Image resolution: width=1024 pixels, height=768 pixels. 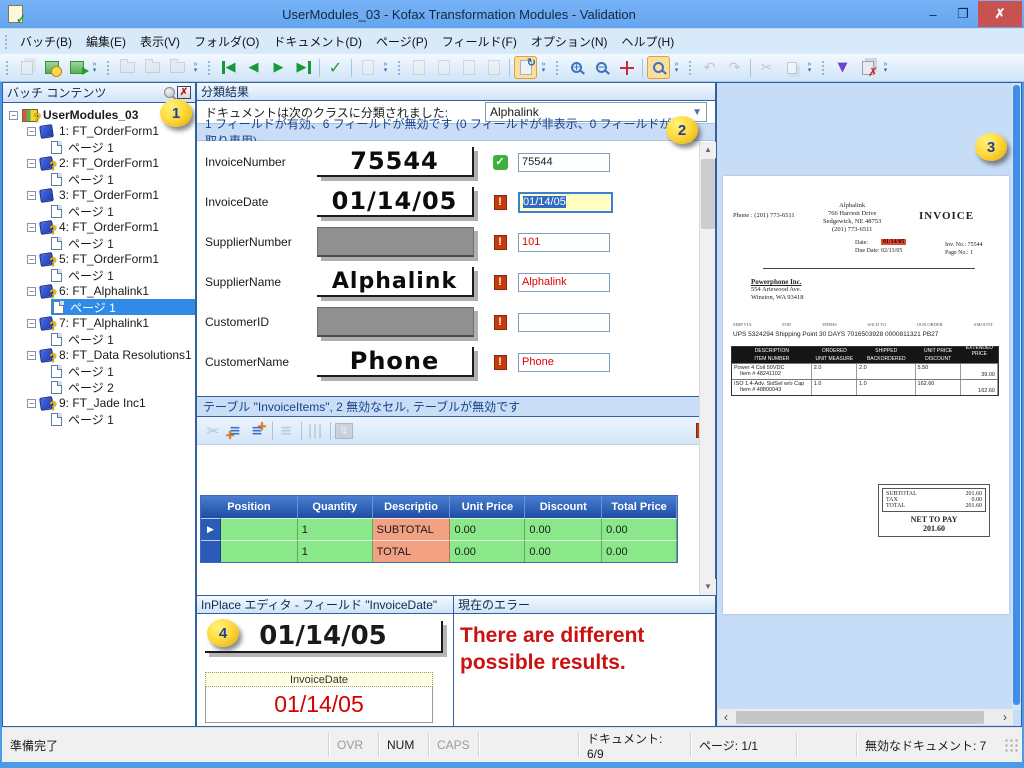 What do you see at coordinates (488, 507) in the screenshot?
I see `grid-column-header: Unit Price` at bounding box center [488, 507].